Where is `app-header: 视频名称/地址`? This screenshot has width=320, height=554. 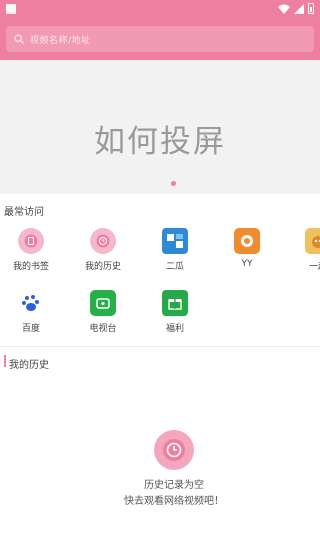 app-header: 视频名称/地址 is located at coordinates (160, 39).